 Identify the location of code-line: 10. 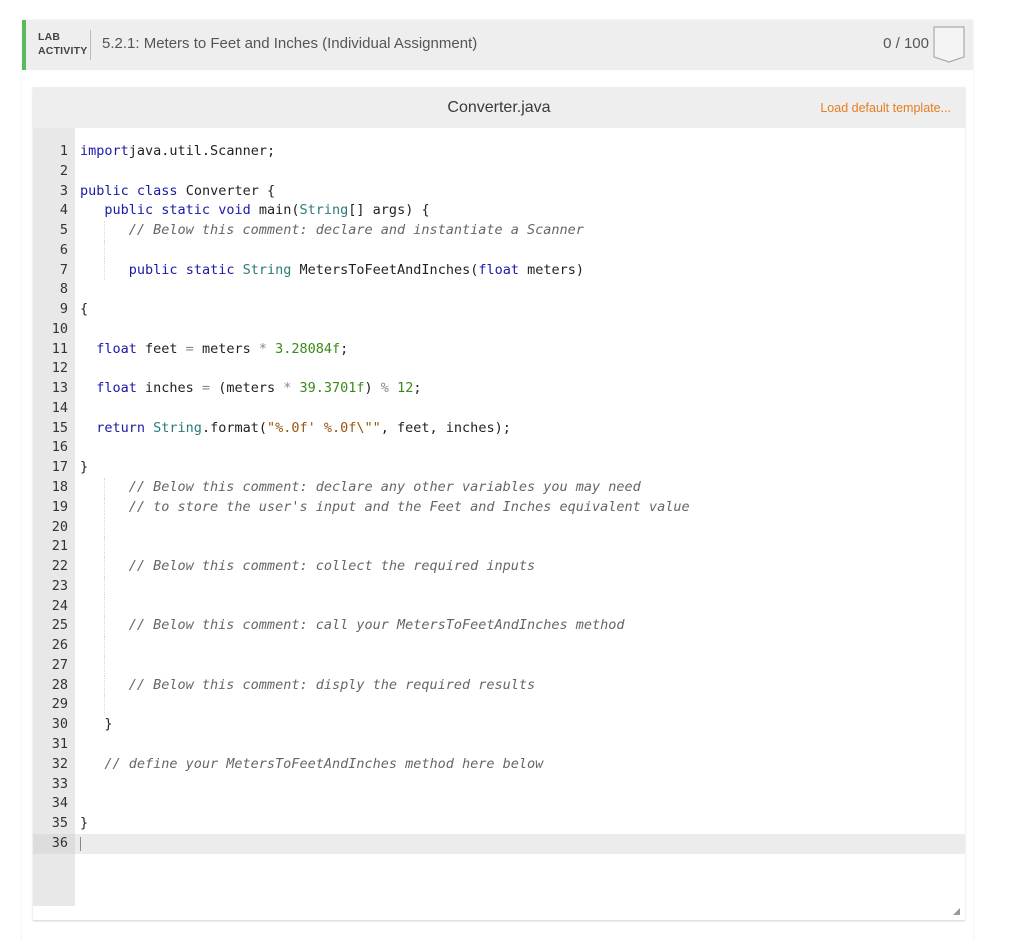
(499, 330).